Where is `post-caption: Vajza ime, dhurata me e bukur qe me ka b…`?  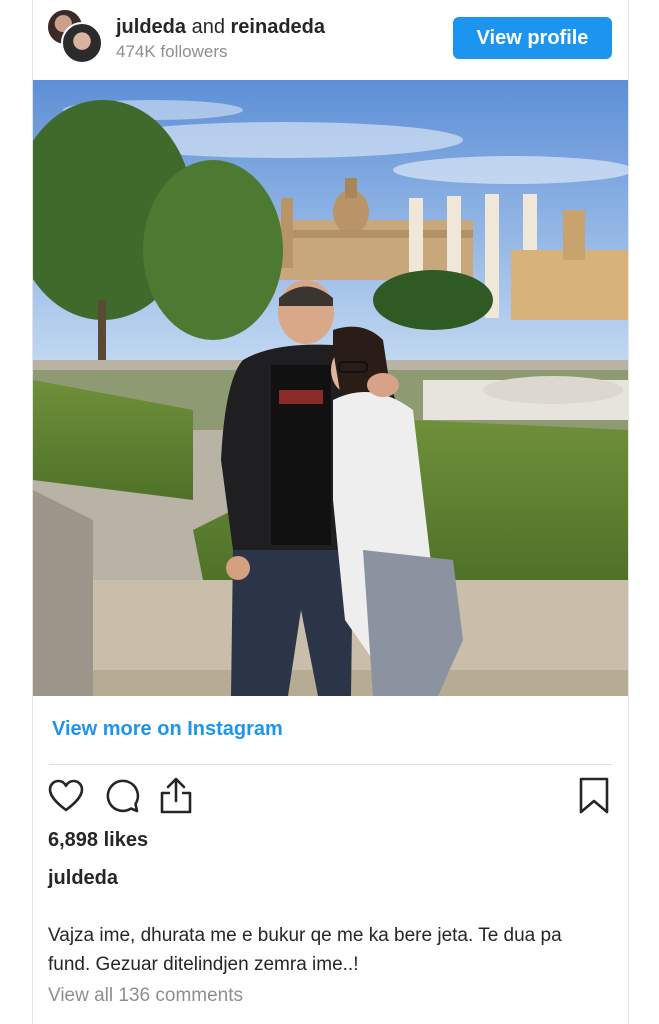 post-caption: Vajza ime, dhurata me e bukur qe me ka b… is located at coordinates (305, 950).